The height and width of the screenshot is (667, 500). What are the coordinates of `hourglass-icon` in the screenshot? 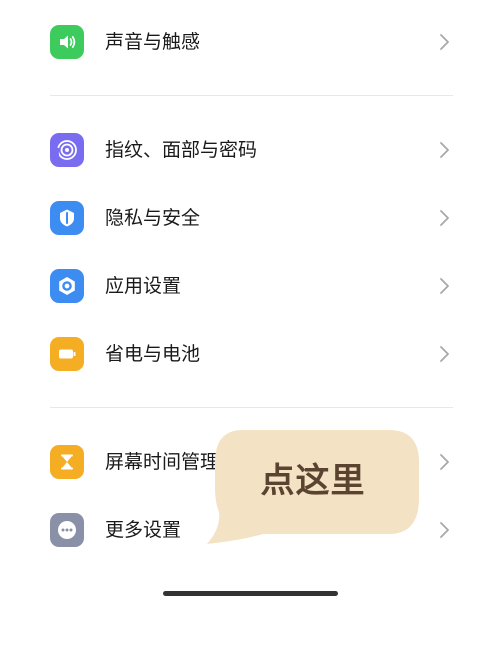 It's located at (67, 462).